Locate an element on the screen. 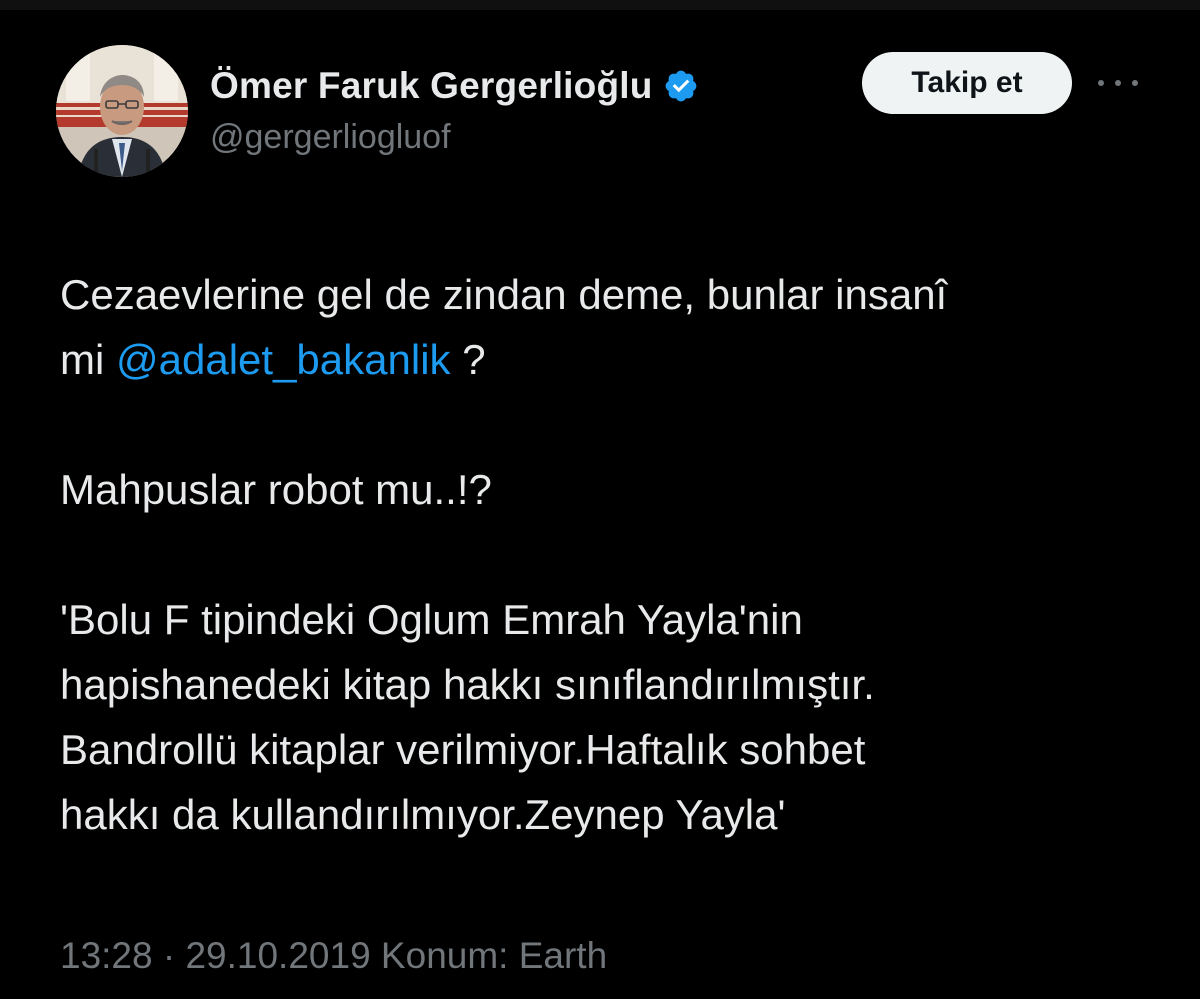  tweet-text-fragment: ? is located at coordinates (468, 359).